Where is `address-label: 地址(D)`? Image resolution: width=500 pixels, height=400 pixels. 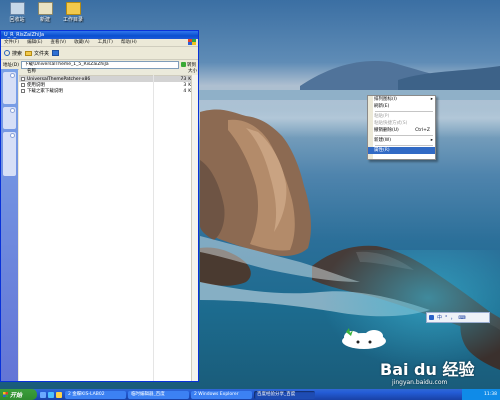
address-label: 地址(D) is located at coordinates (11, 65).